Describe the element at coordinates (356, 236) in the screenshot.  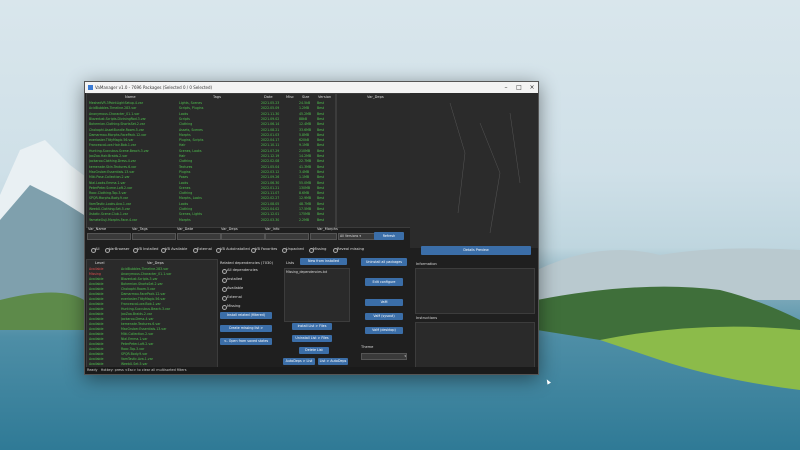
I see `versions-select: All Versions ▾` at that location.